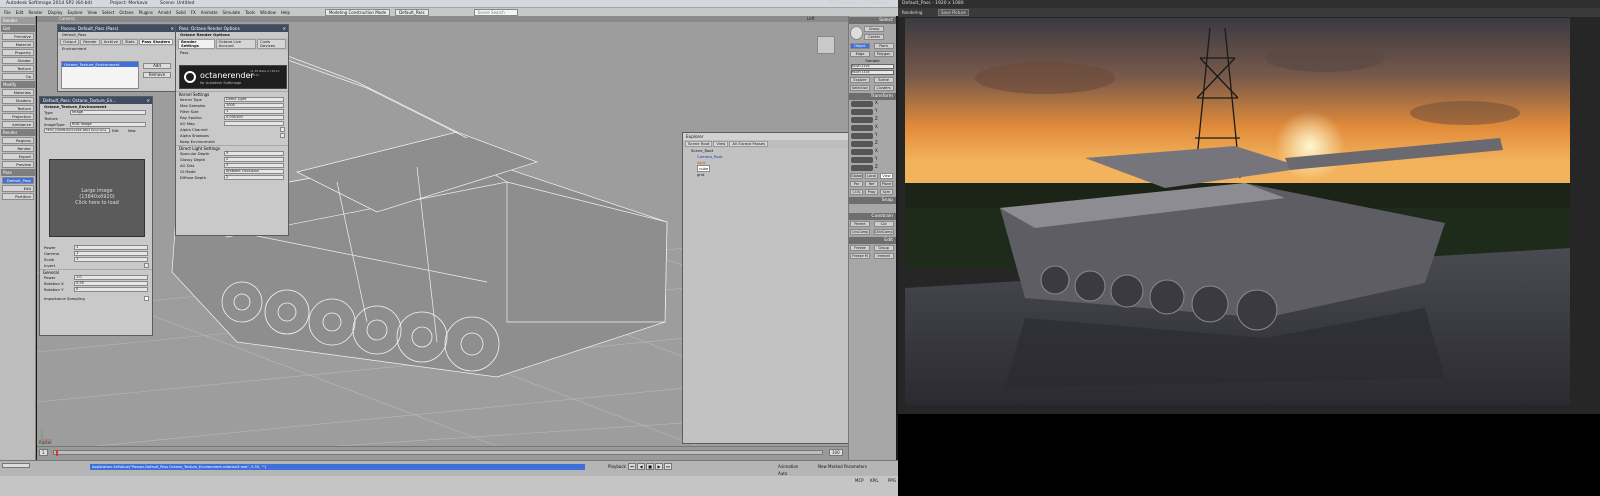 This screenshot has height=496, width=1600. Describe the element at coordinates (90, 42) in the screenshot. I see `tab-render: Render` at that location.